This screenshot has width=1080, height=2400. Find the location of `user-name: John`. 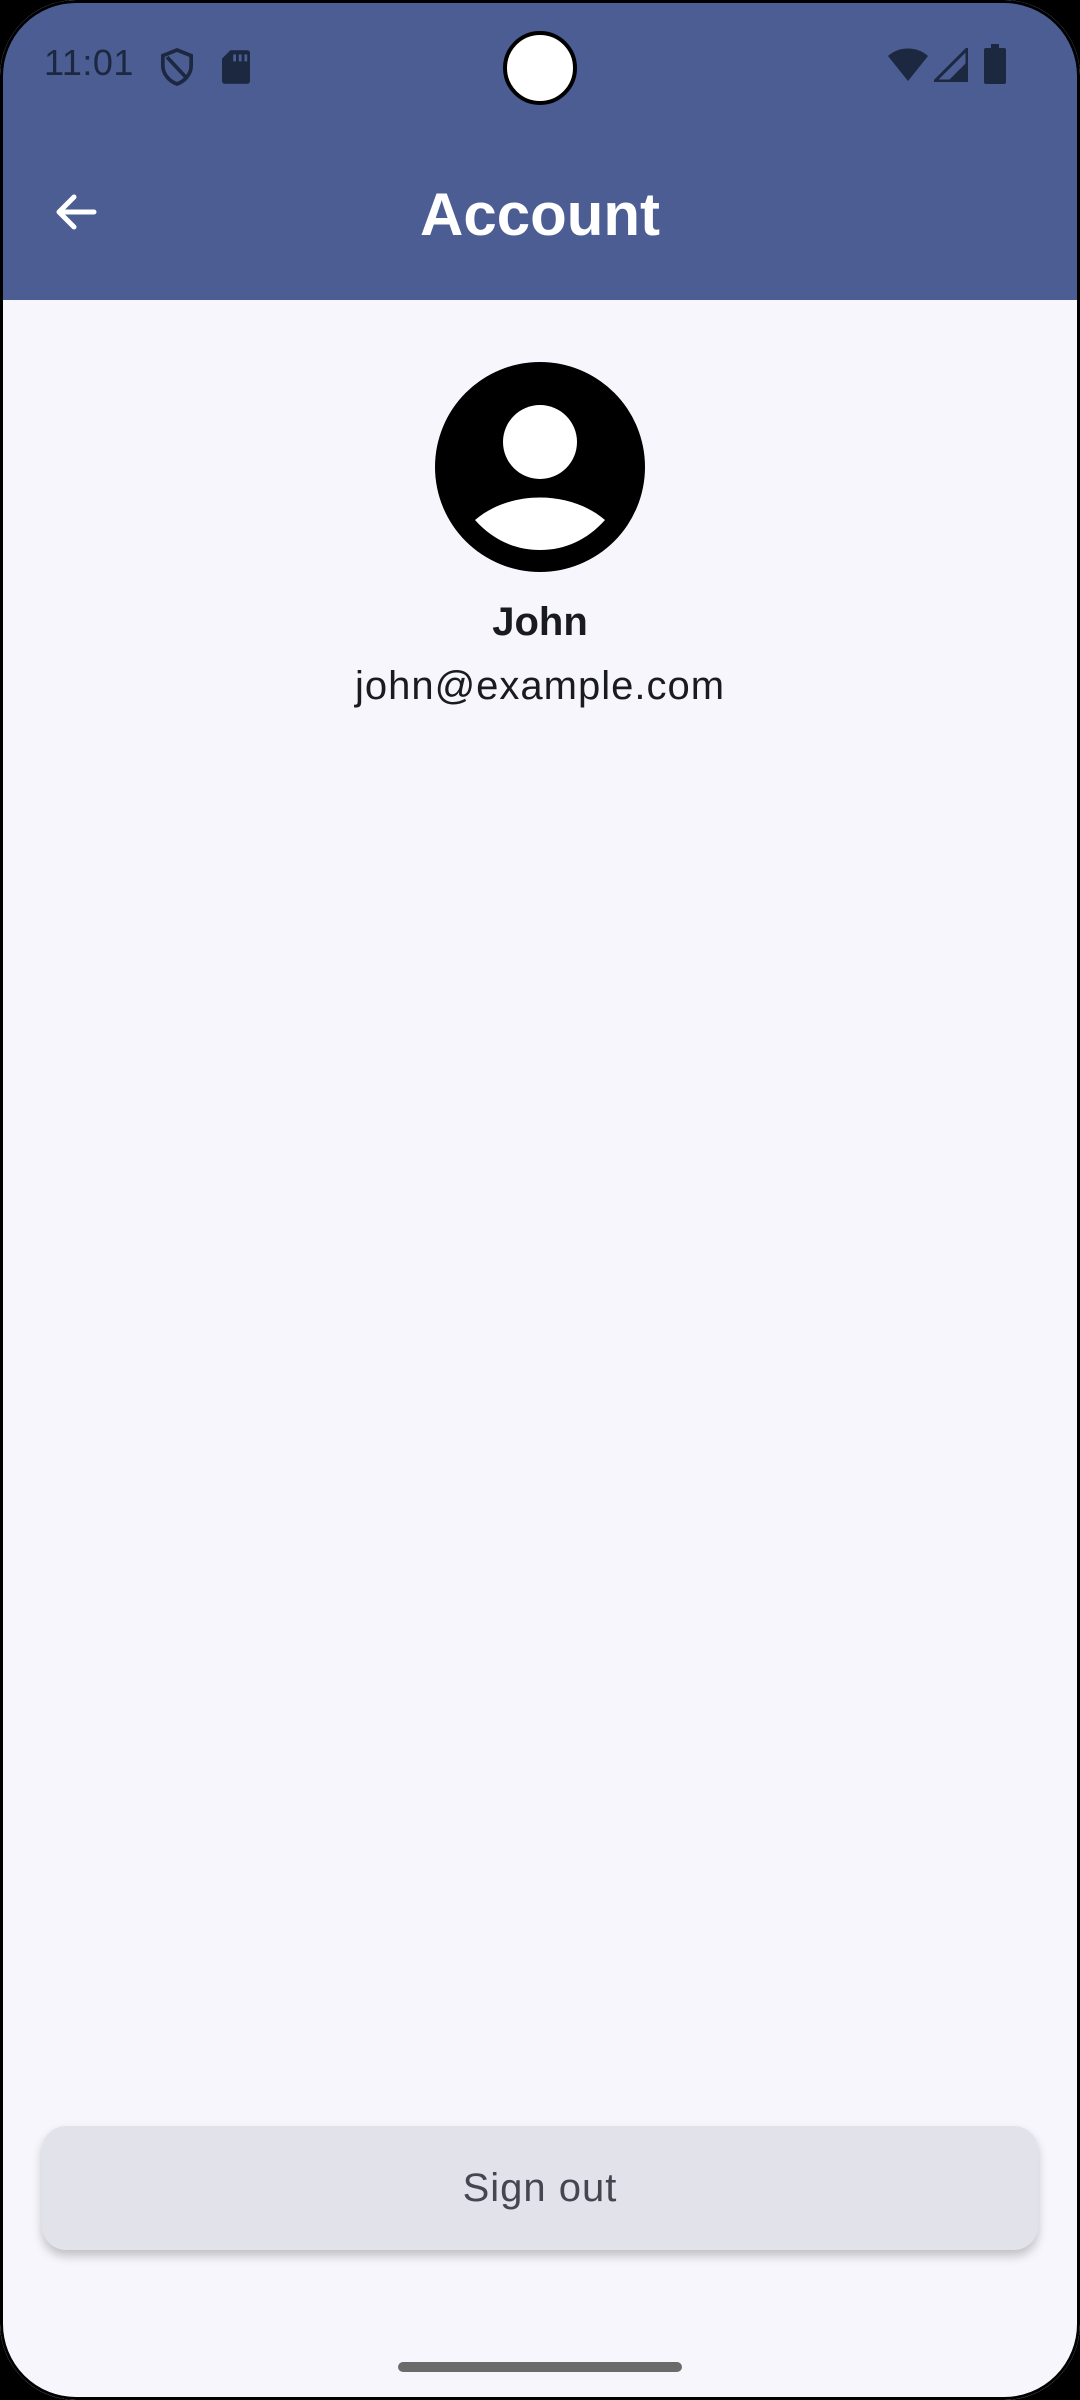

user-name: John is located at coordinates (540, 622).